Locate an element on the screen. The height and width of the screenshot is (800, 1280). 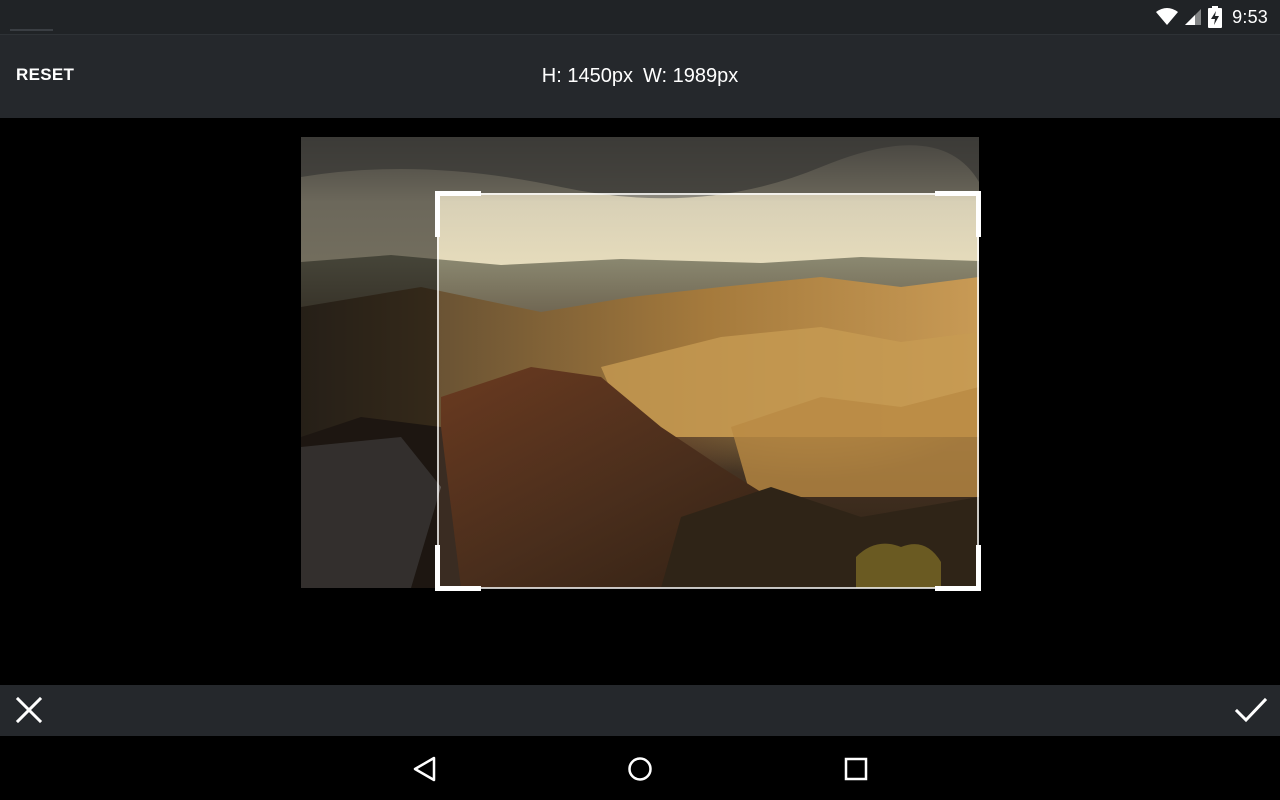
nav-recents-button is located at coordinates (856, 769).